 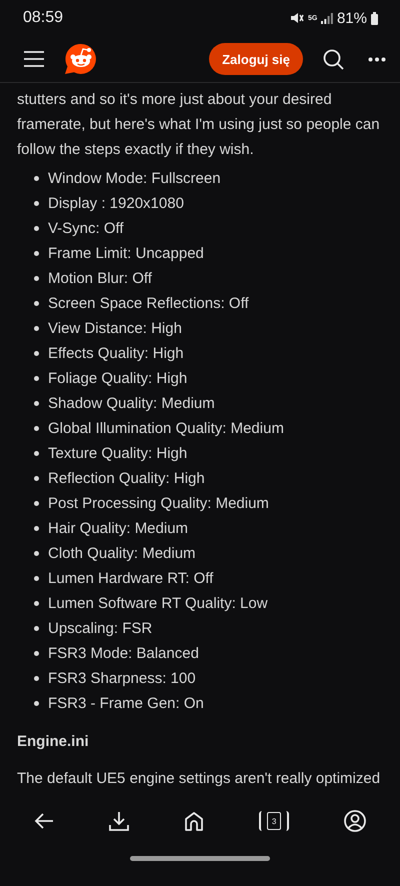 What do you see at coordinates (122, 553) in the screenshot?
I see `setting-item: Cloth Quality: Medium` at bounding box center [122, 553].